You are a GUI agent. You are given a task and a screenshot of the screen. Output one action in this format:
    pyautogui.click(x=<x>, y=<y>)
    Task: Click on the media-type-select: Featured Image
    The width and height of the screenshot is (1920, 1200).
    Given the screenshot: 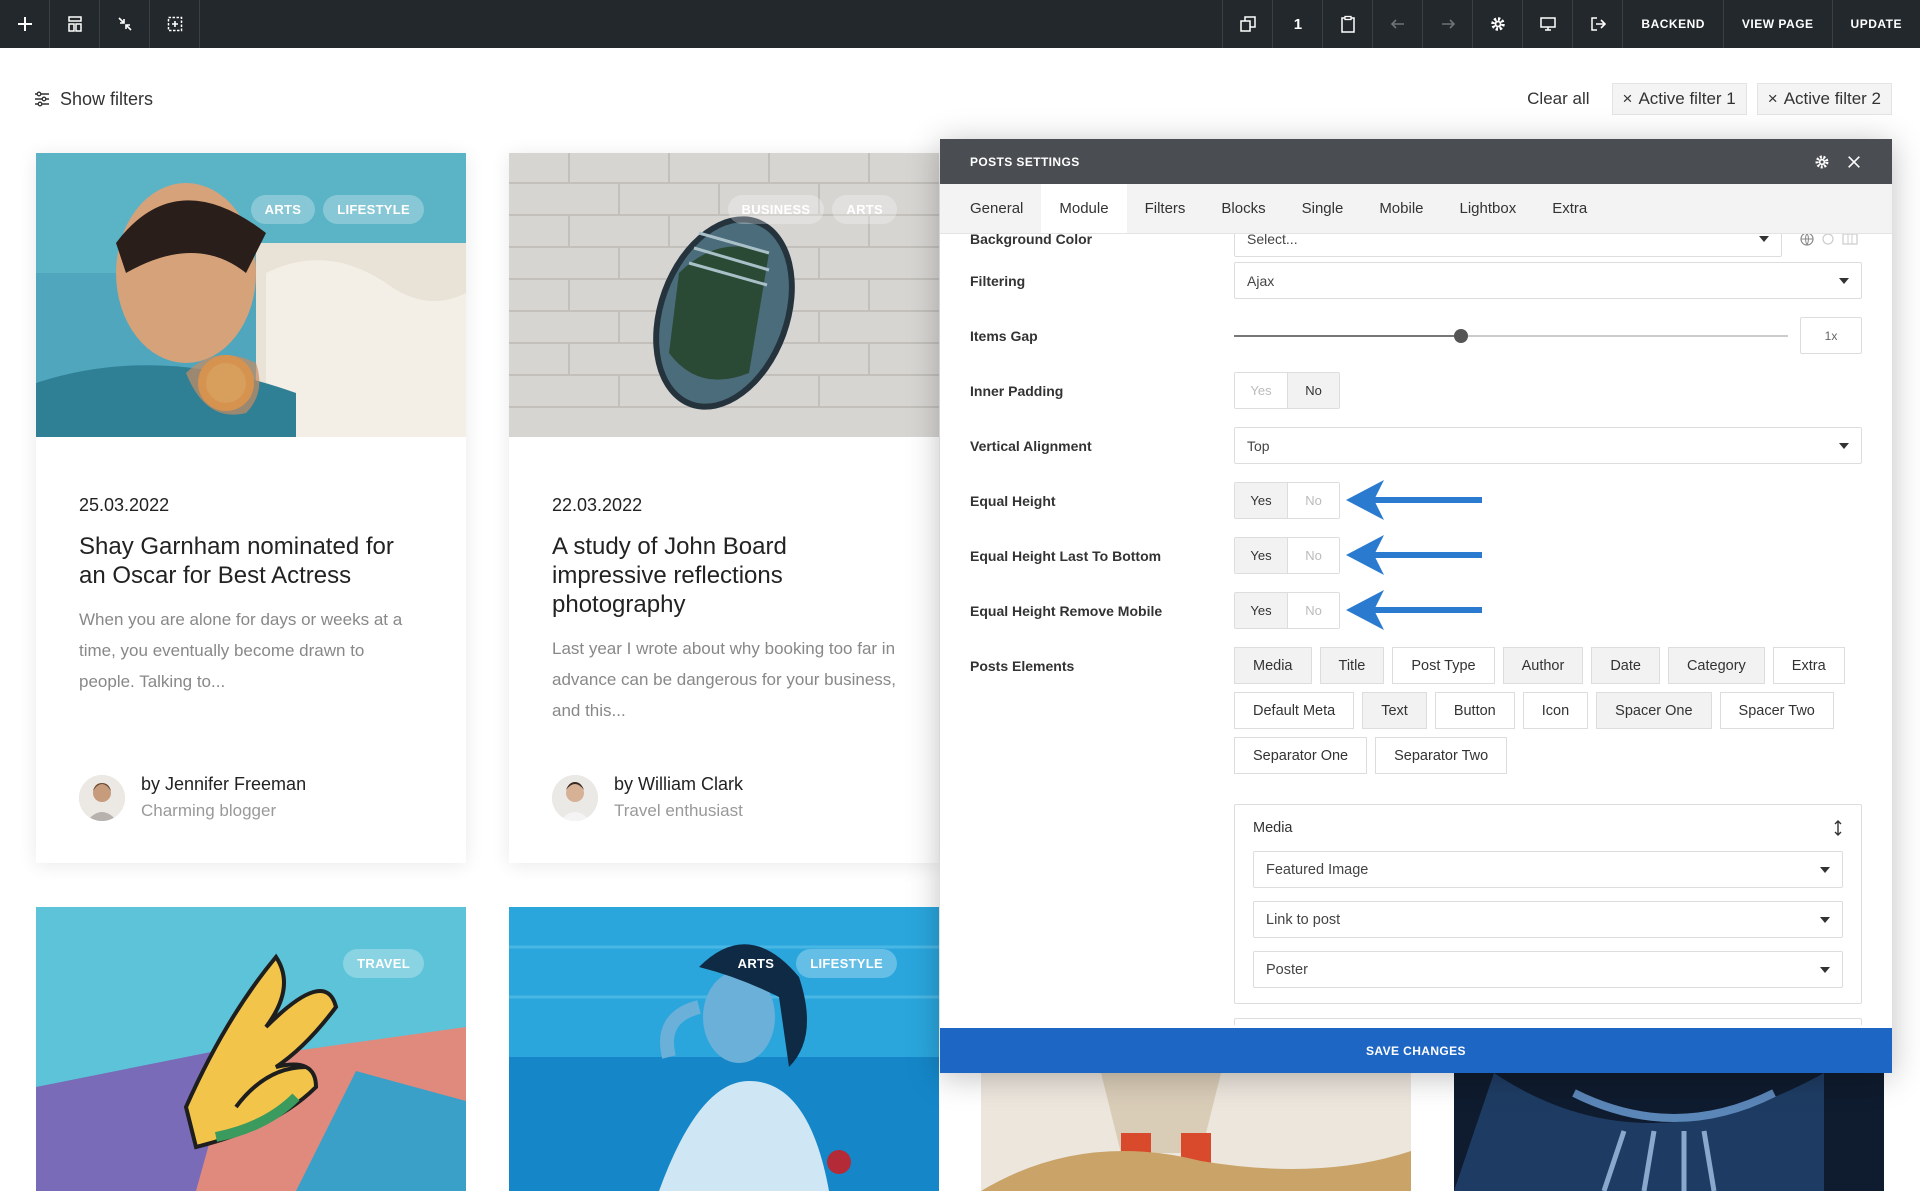 What is the action you would take?
    pyautogui.click(x=1548, y=869)
    